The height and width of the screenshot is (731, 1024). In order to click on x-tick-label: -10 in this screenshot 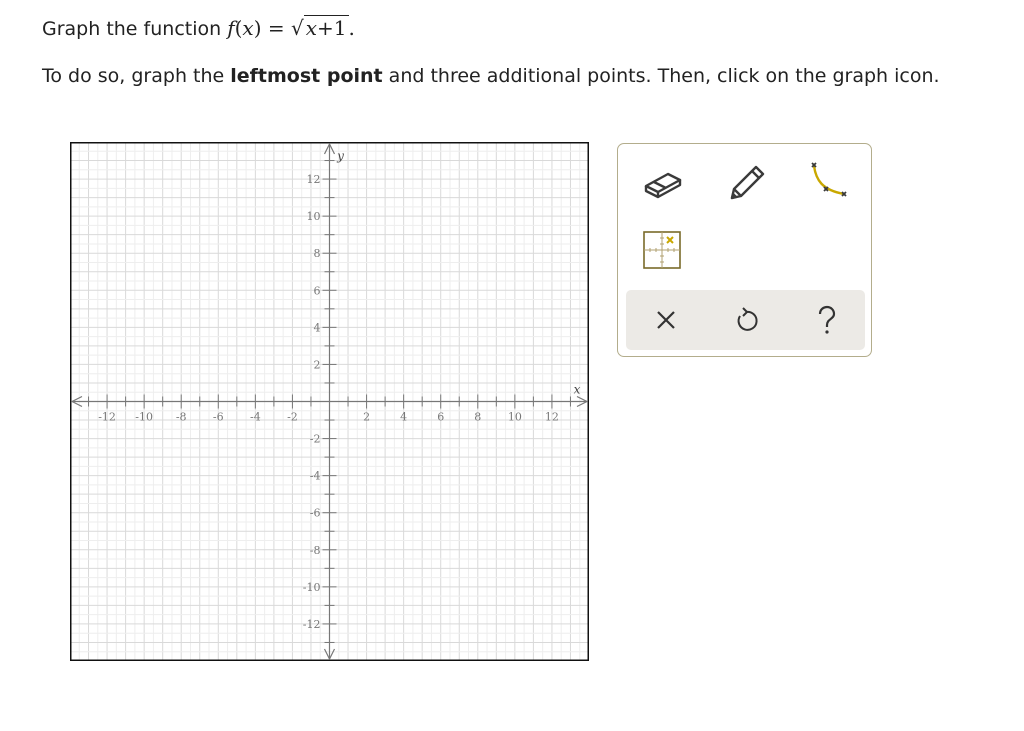, I will do `click(144, 417)`.